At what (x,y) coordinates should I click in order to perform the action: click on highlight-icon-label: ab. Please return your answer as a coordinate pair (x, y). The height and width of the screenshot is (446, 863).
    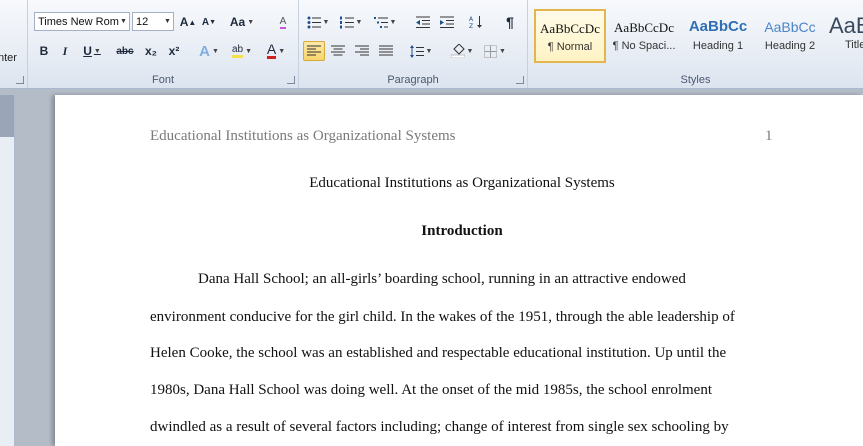
    Looking at the image, I should click on (237, 49).